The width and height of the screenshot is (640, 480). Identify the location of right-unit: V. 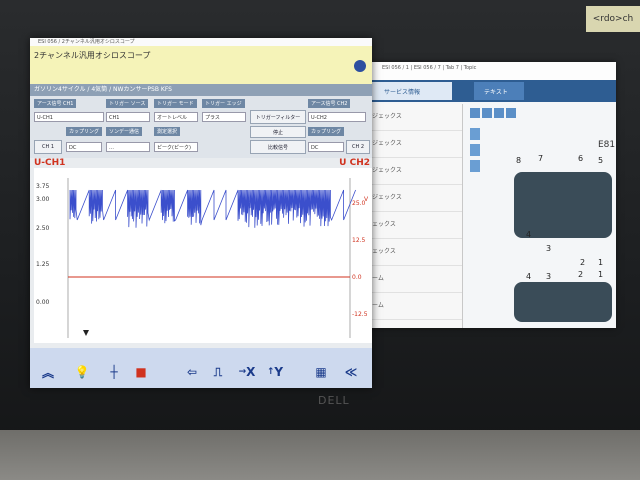
(366, 199).